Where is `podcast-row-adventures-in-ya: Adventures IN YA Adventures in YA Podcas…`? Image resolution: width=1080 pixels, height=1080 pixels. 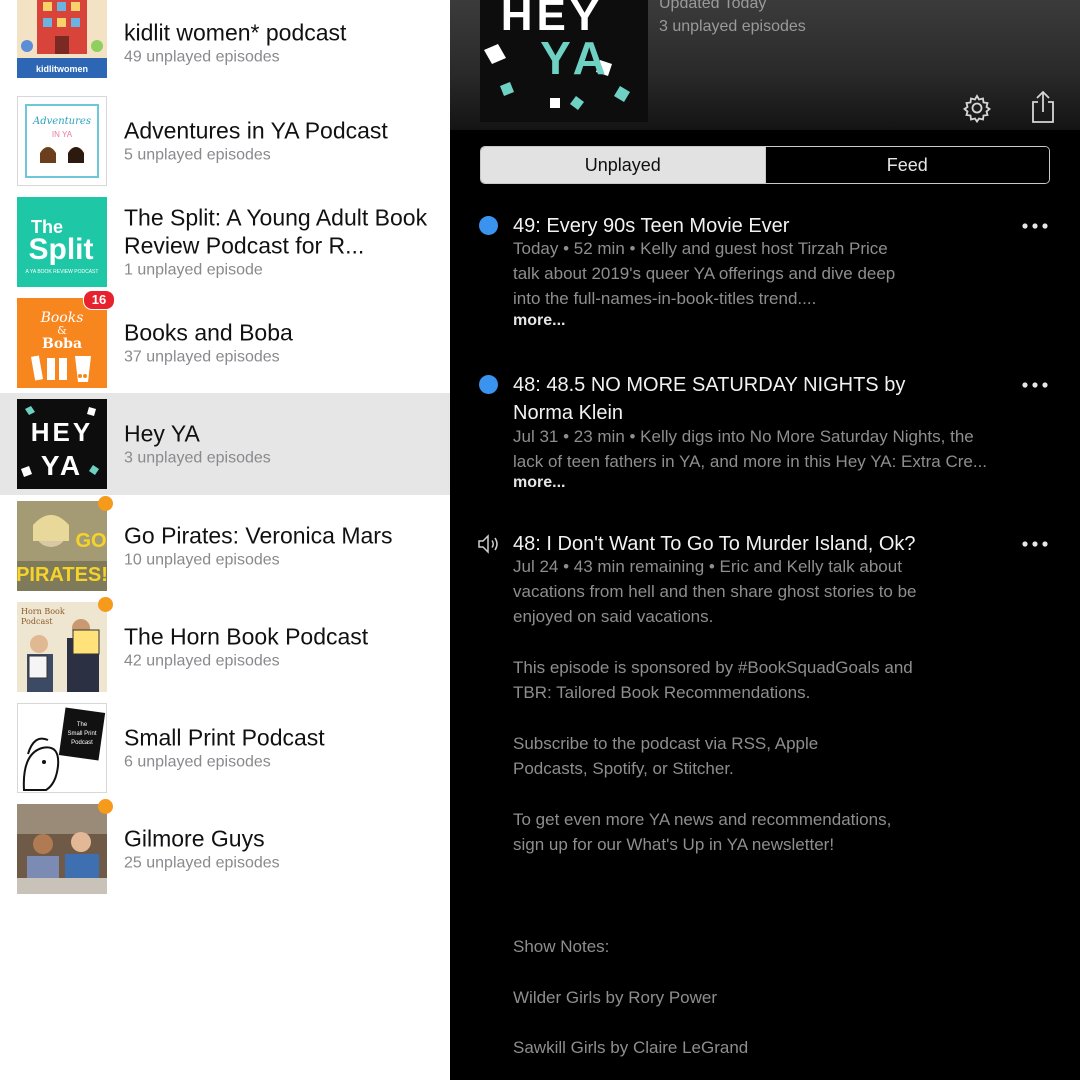
podcast-row-adventures-in-ya: Adventures IN YA Adventures in YA Podcas… is located at coordinates (225, 140).